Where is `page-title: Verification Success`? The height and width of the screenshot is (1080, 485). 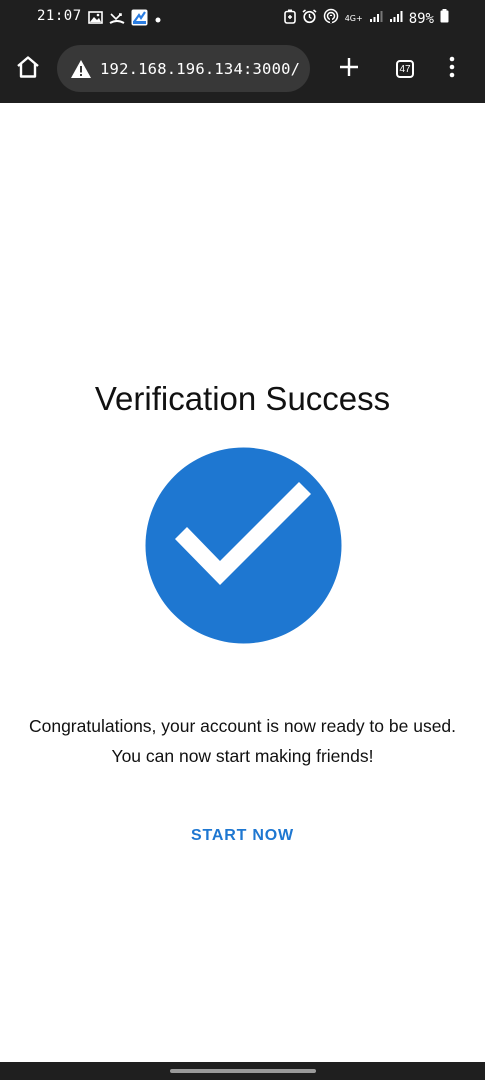 page-title: Verification Success is located at coordinates (242, 398).